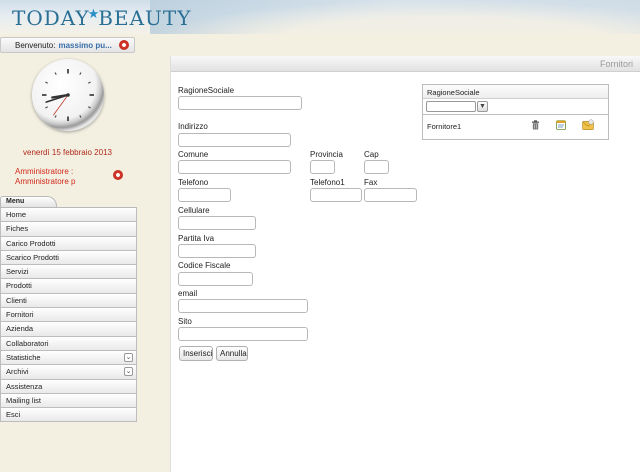 The width and height of the screenshot is (640, 472). I want to click on sidebar-item-label: Scarico Prodotti, so click(32, 257).